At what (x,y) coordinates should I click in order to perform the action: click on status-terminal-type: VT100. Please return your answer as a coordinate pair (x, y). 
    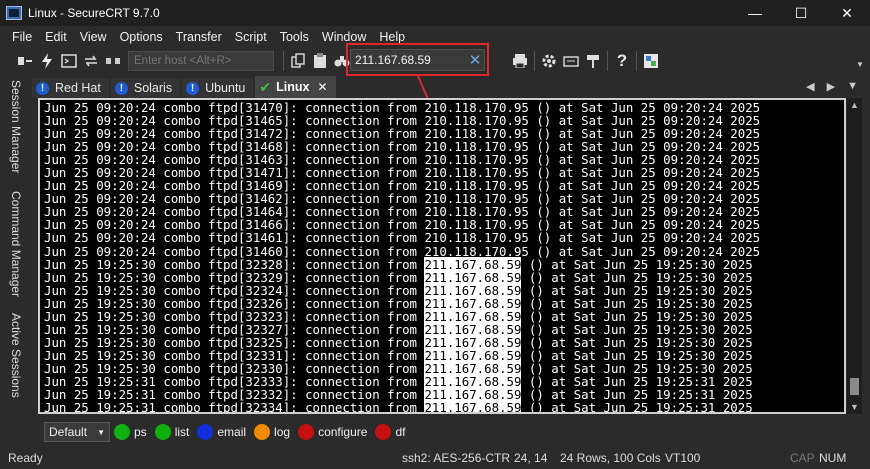
    Looking at the image, I should click on (683, 458).